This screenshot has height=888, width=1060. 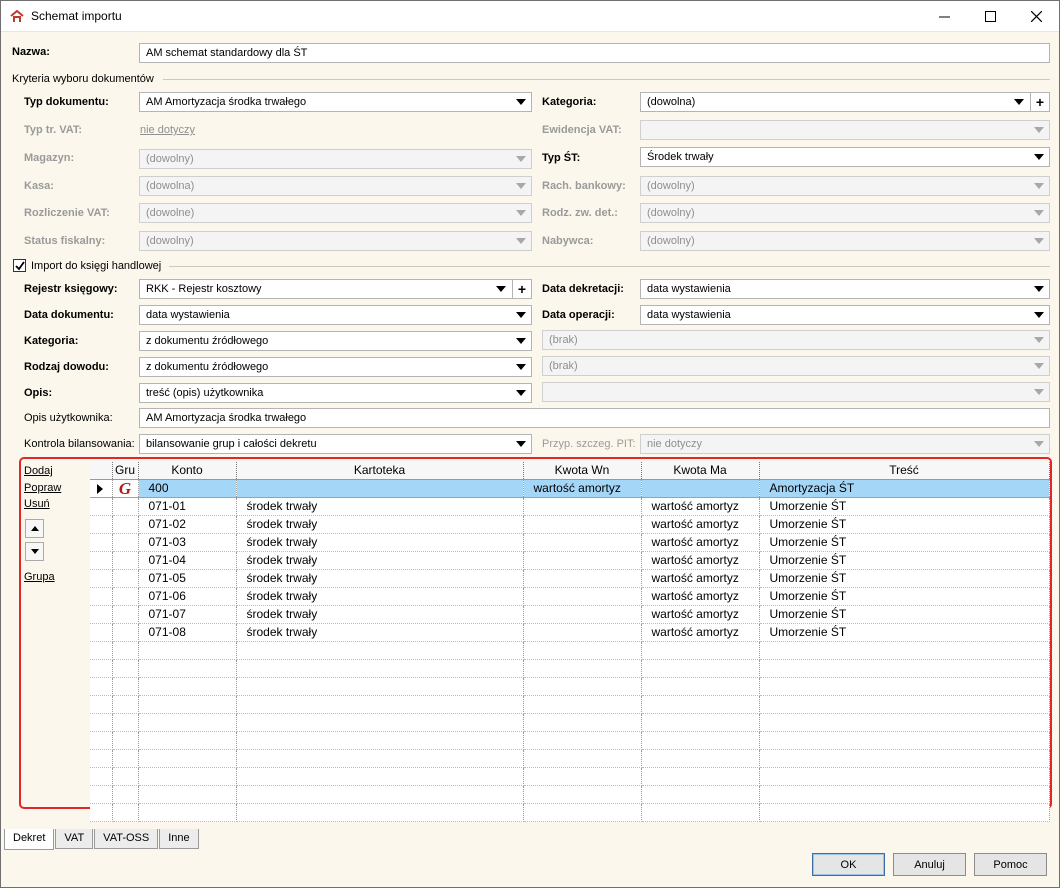 What do you see at coordinates (521, 289) in the screenshot?
I see `add-rejestr-button: +` at bounding box center [521, 289].